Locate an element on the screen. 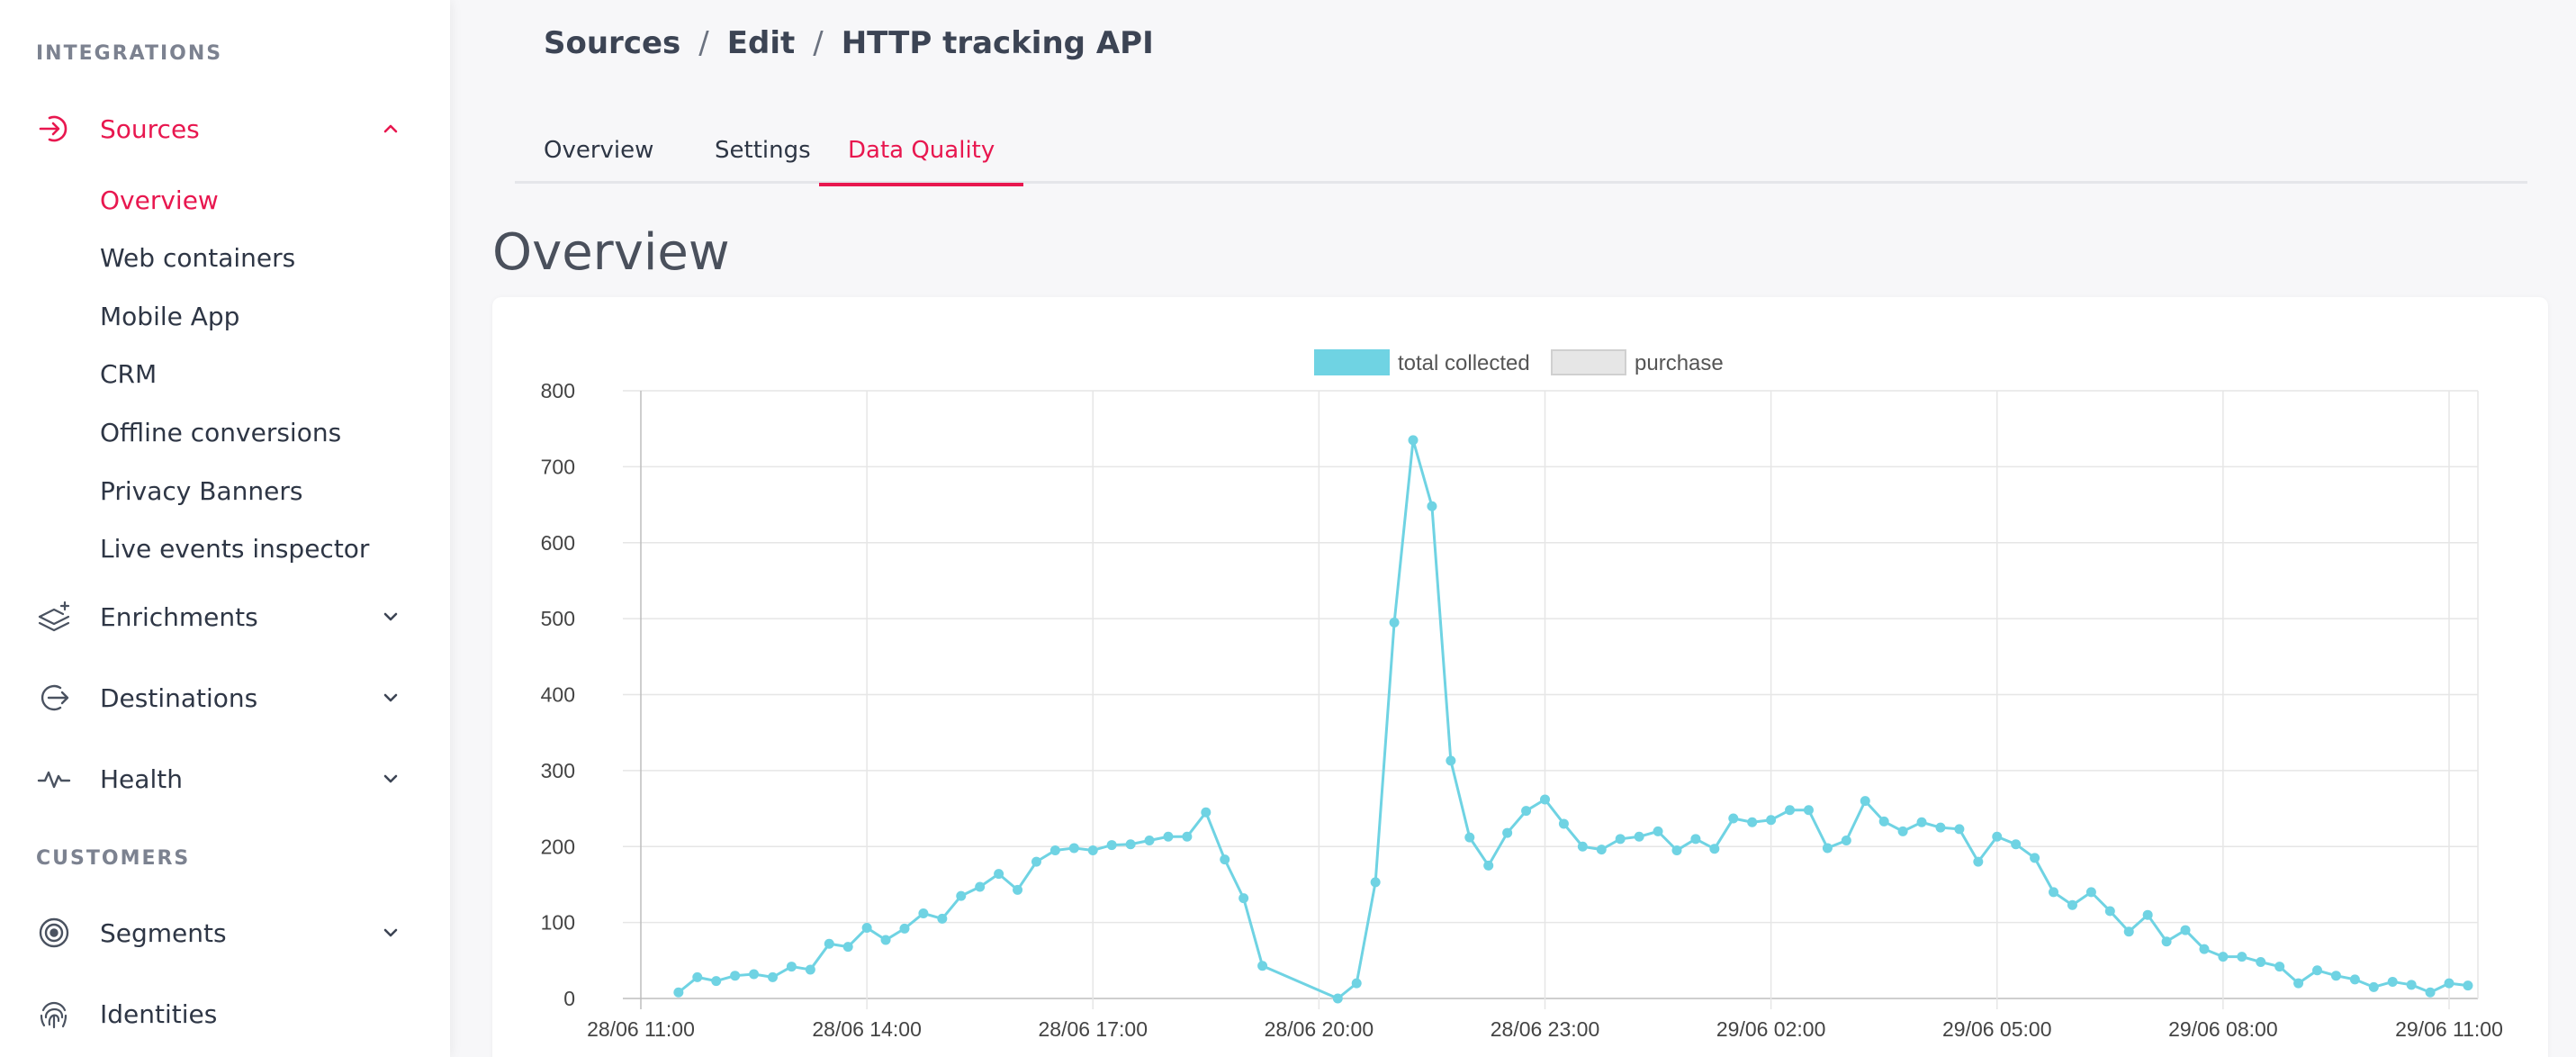 Image resolution: width=2576 pixels, height=1057 pixels. sidebar-item-identities: Identities is located at coordinates (225, 1014).